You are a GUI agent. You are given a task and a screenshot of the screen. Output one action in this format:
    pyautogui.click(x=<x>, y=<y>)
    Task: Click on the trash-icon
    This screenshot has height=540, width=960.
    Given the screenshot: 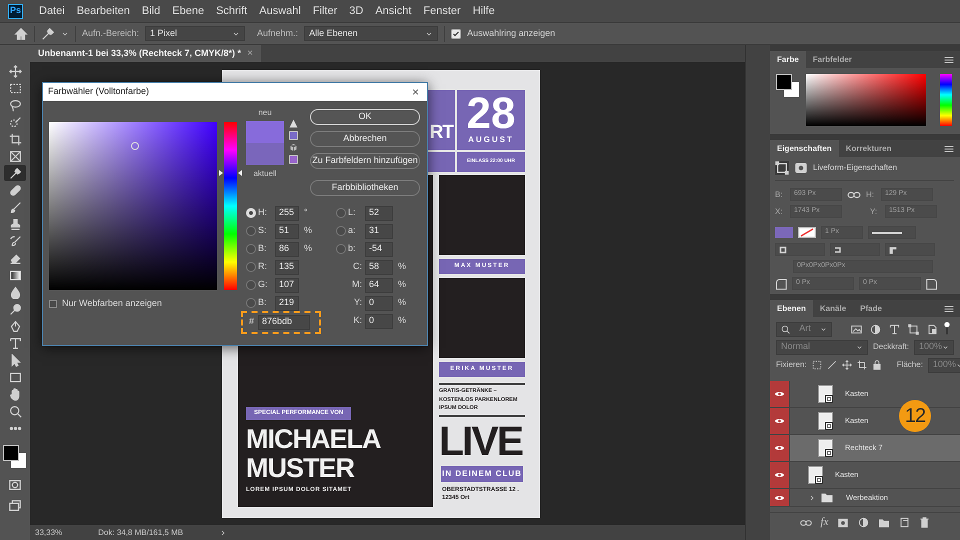 What is the action you would take?
    pyautogui.click(x=924, y=522)
    